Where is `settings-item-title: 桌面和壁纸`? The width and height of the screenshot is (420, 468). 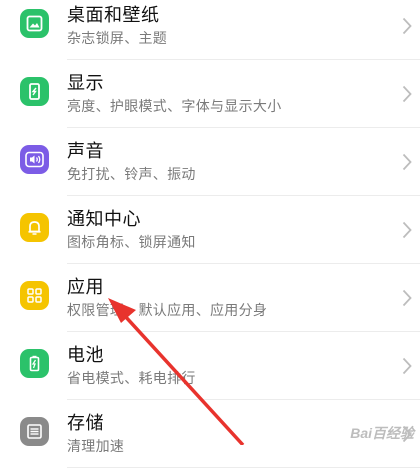 settings-item-title: 桌面和壁纸 is located at coordinates (113, 15).